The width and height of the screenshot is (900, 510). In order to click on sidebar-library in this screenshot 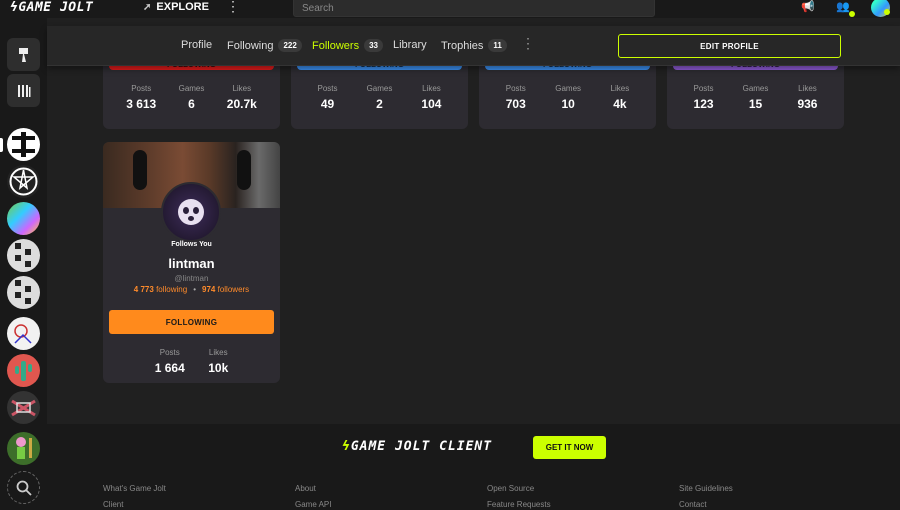, I will do `click(23, 90)`.